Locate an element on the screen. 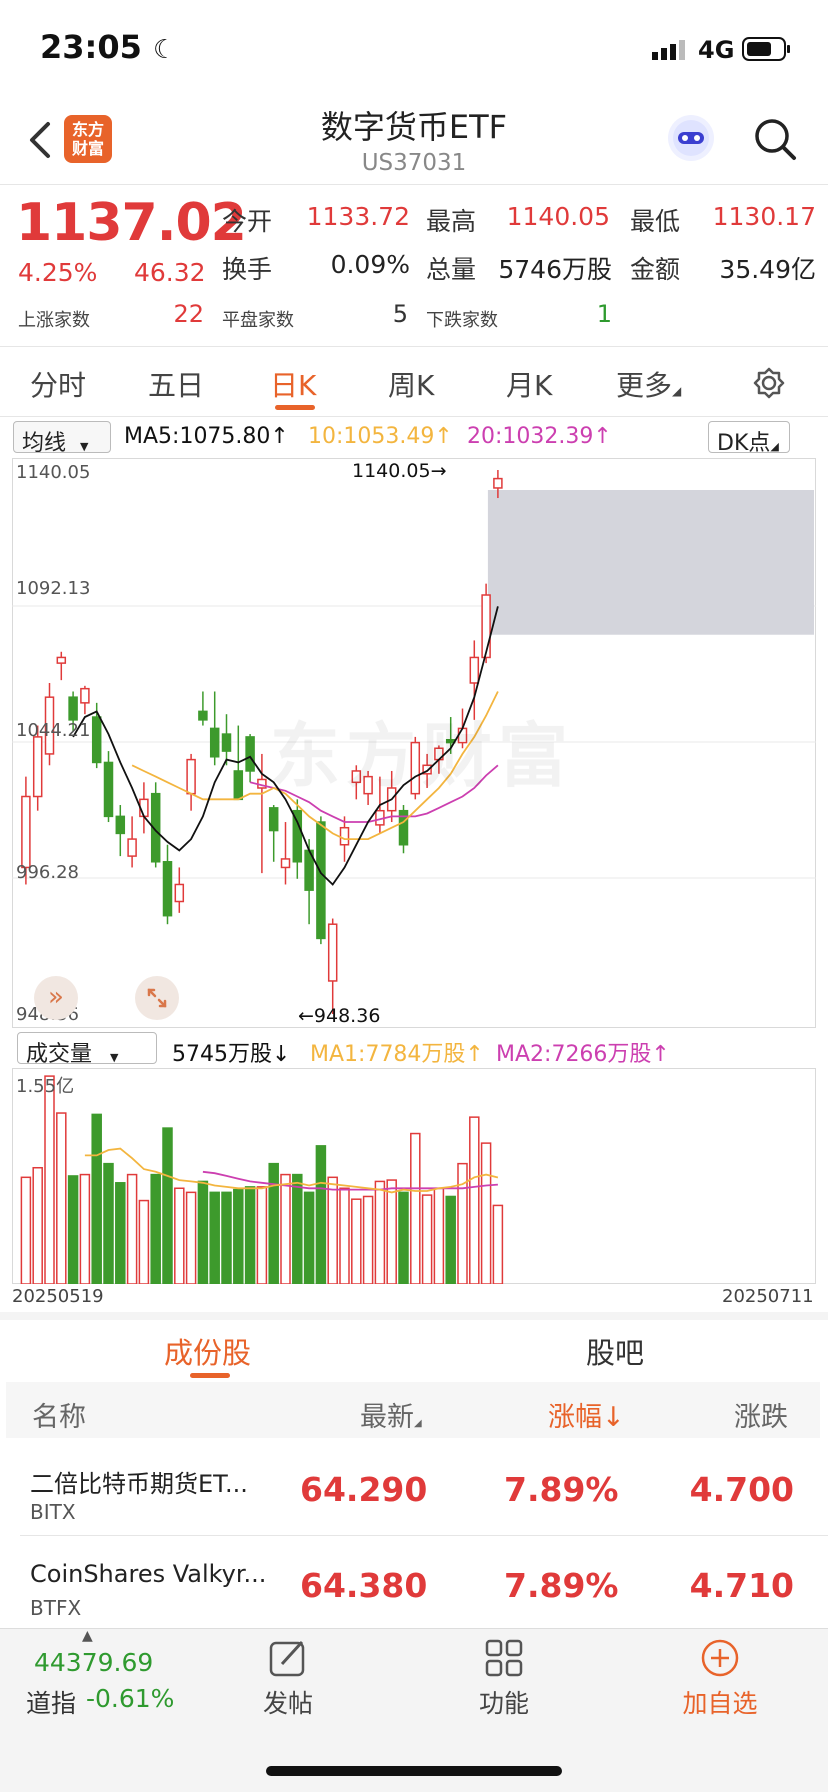 The width and height of the screenshot is (828, 1792). tab-monthly-k: 月K is located at coordinates (529, 384).